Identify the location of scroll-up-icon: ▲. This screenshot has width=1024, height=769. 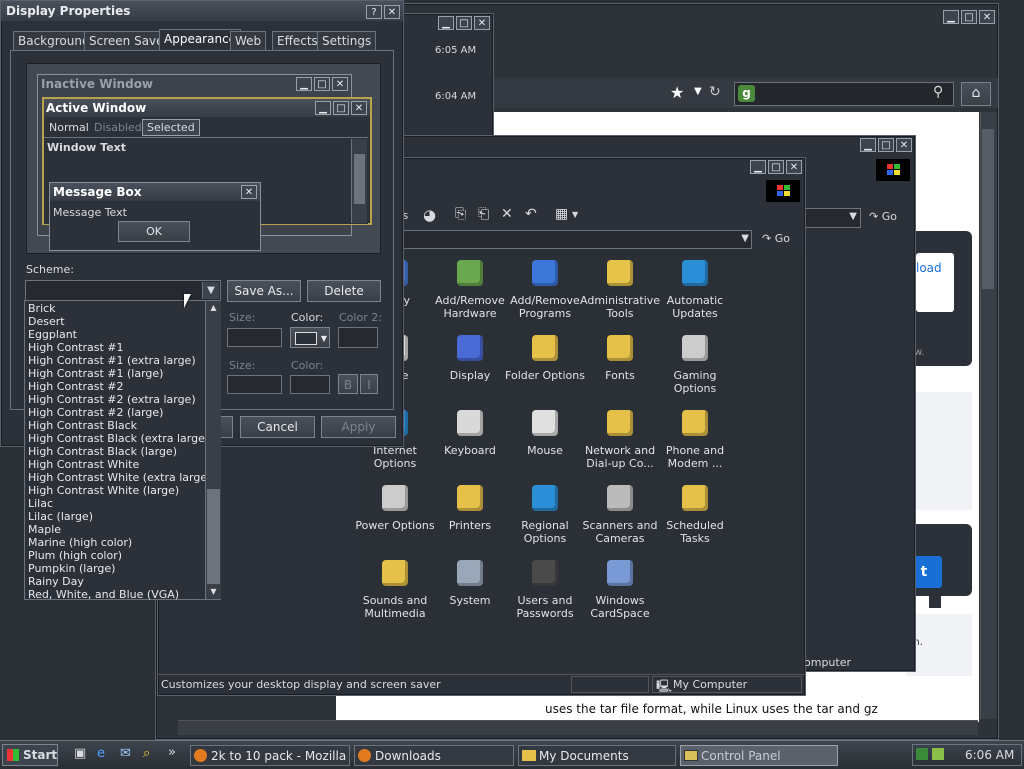
(213, 308).